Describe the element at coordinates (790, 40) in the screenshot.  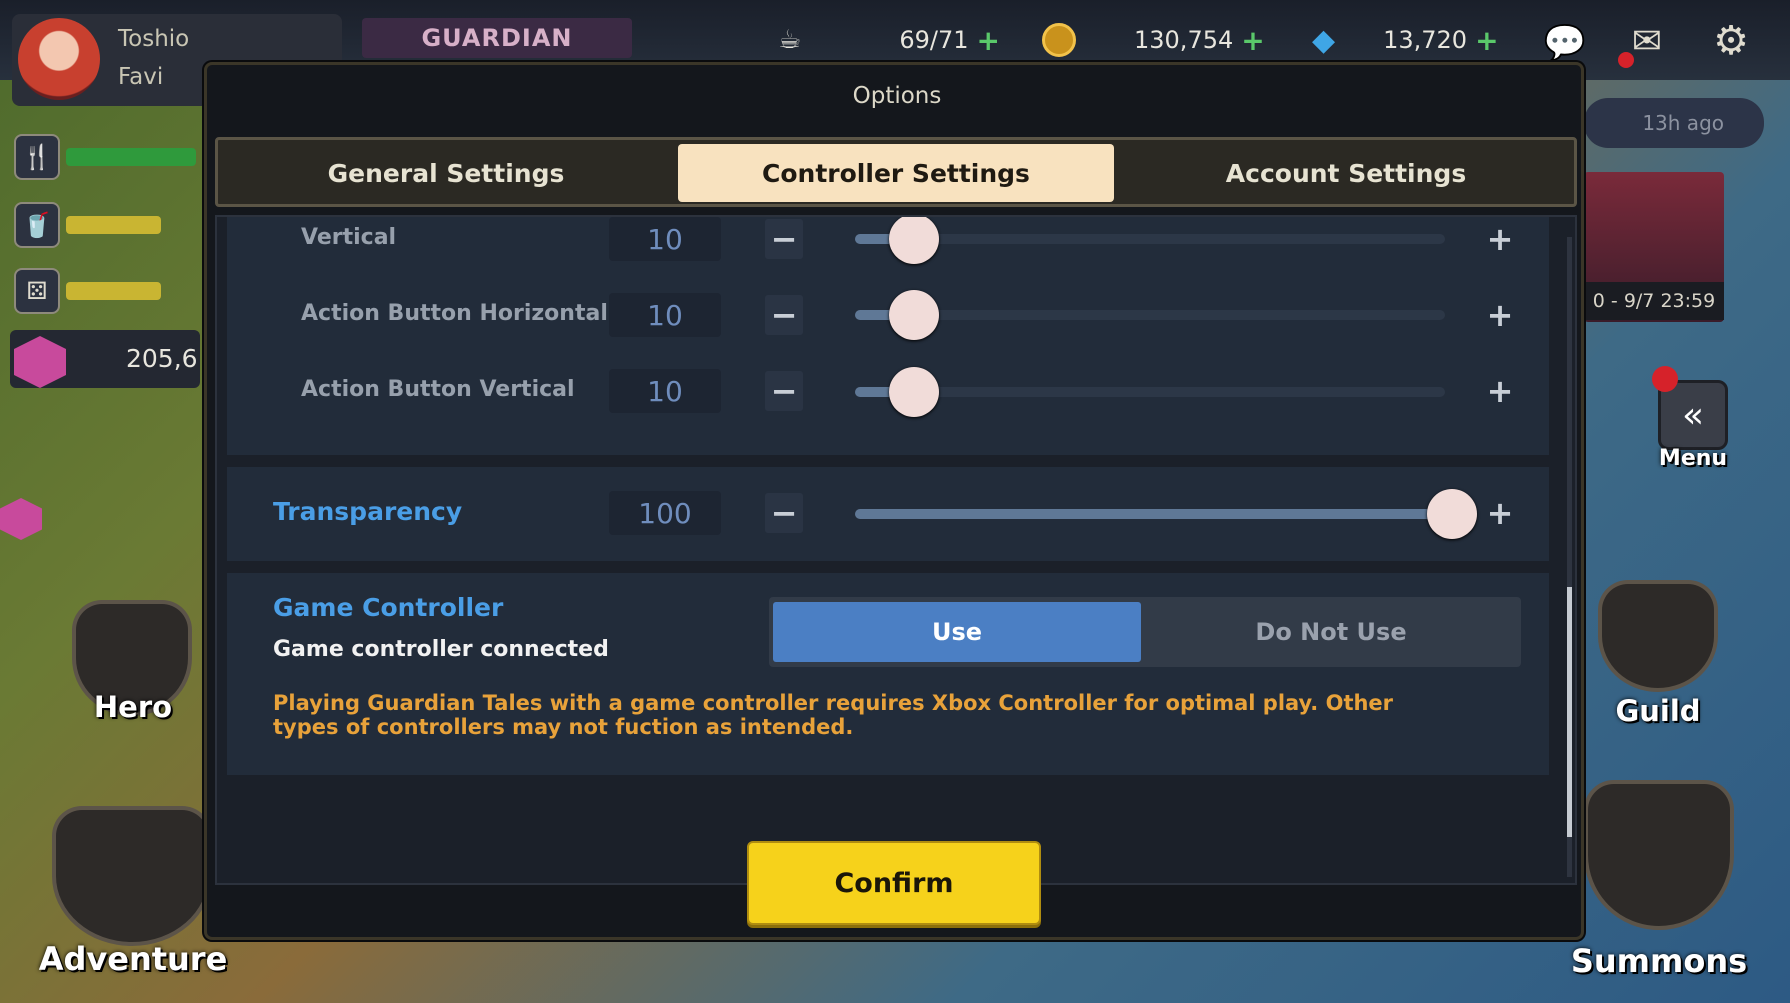
I see `coffee-icon: ☕` at that location.